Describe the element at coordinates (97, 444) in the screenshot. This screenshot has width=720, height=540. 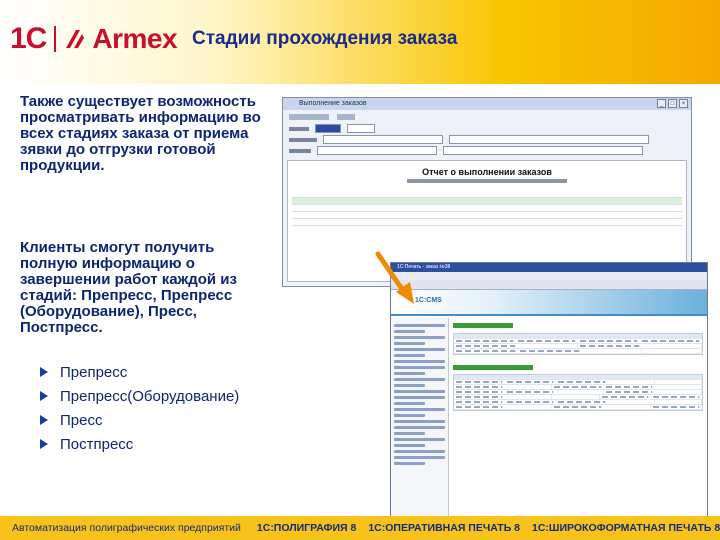
I see `list-item-label: Постпресс` at that location.